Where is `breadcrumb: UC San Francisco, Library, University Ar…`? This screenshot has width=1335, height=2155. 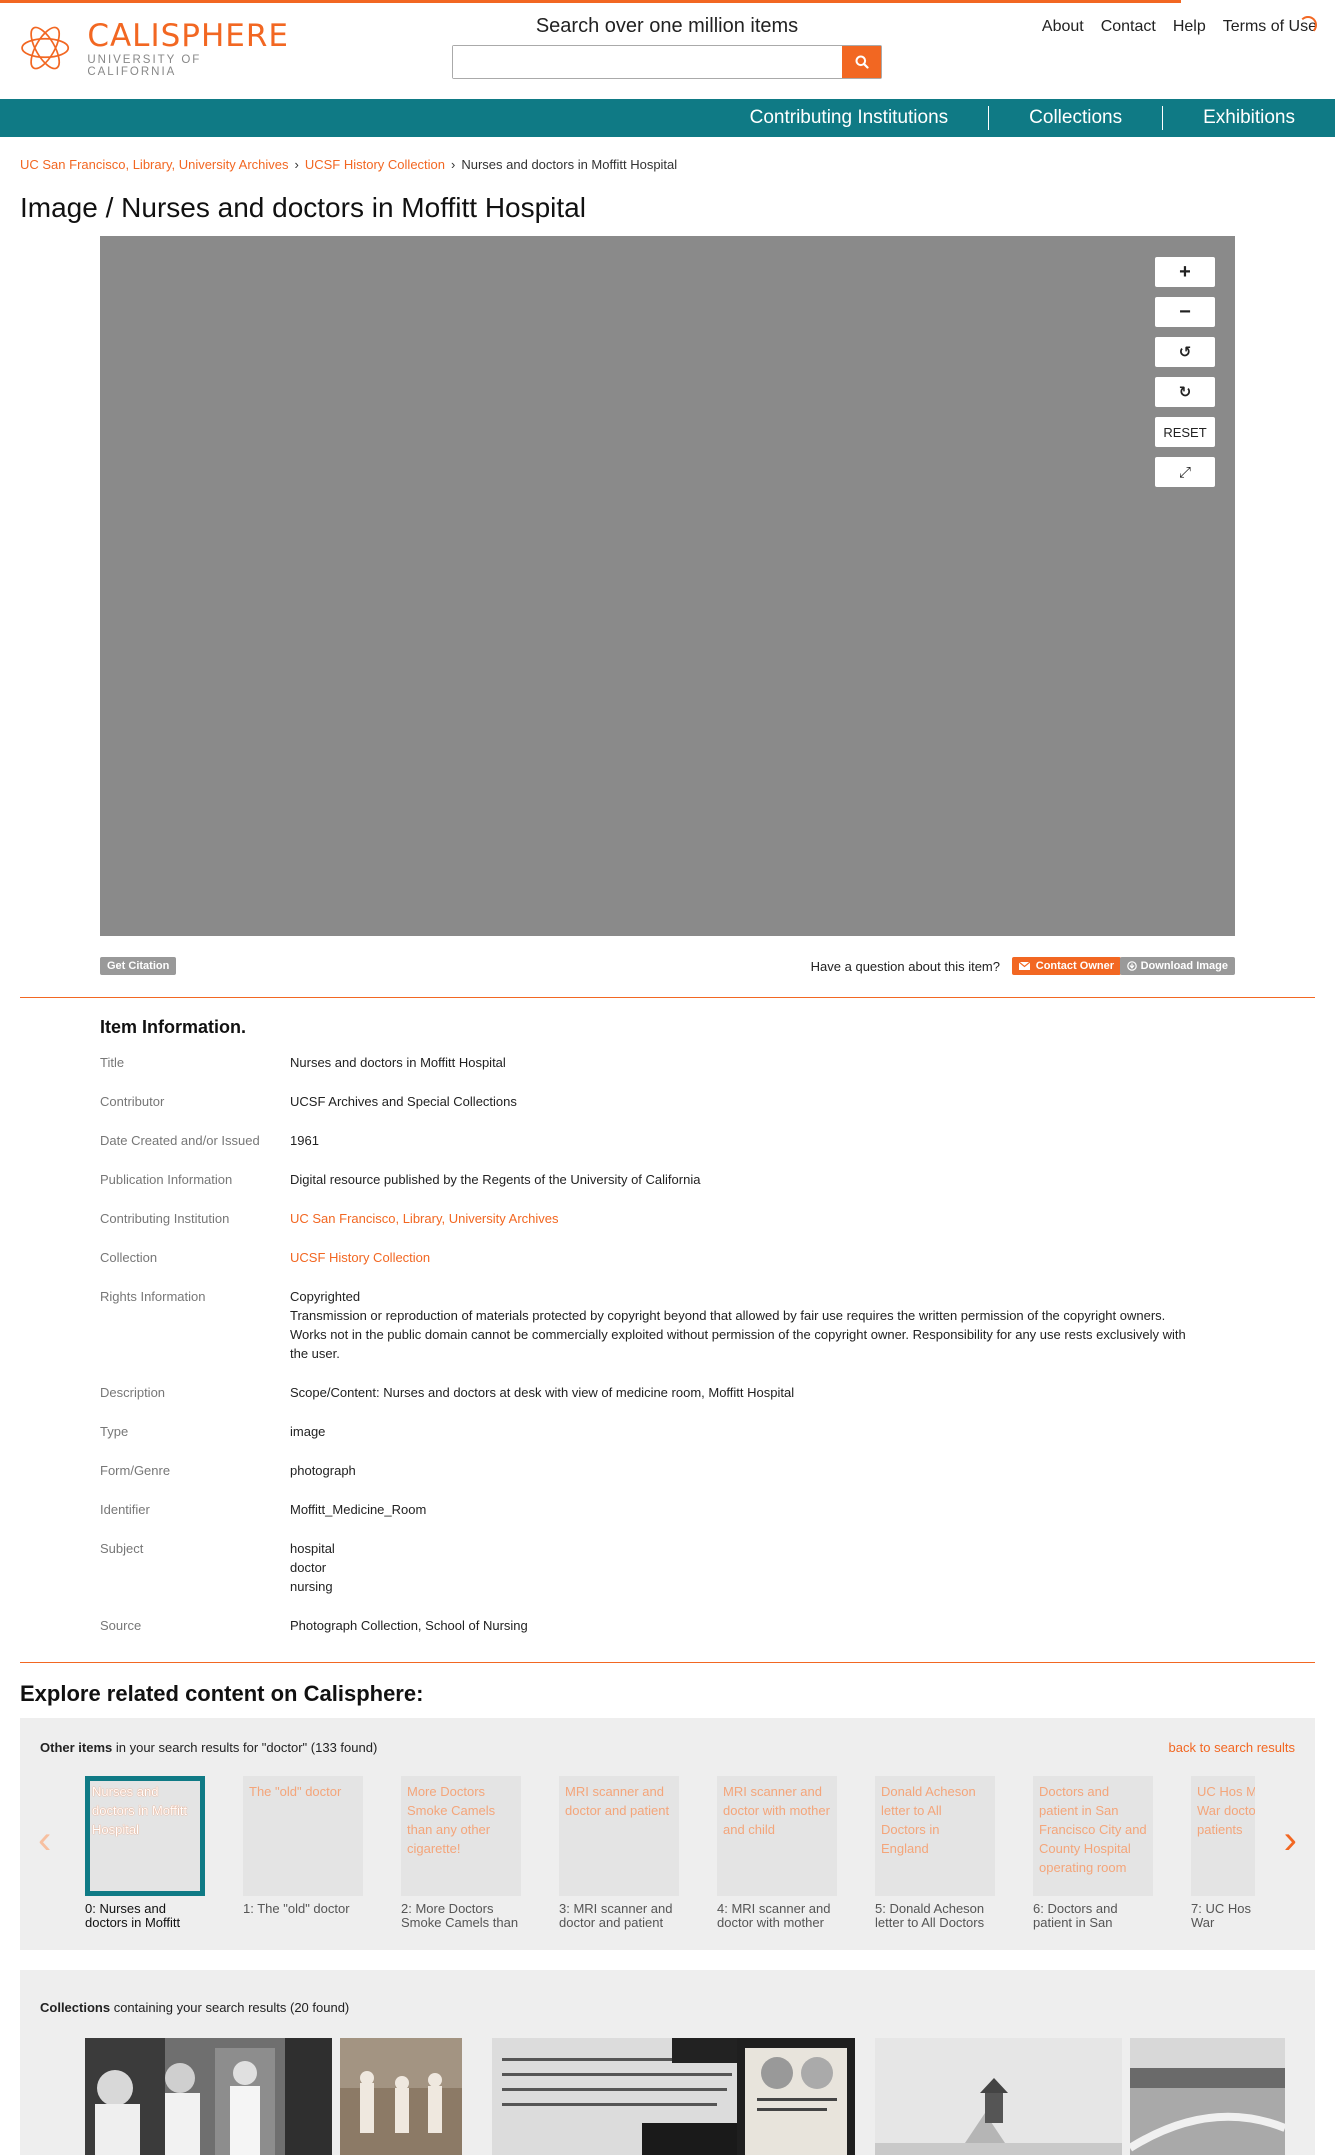 breadcrumb: UC San Francisco, Library, University Ar… is located at coordinates (348, 164).